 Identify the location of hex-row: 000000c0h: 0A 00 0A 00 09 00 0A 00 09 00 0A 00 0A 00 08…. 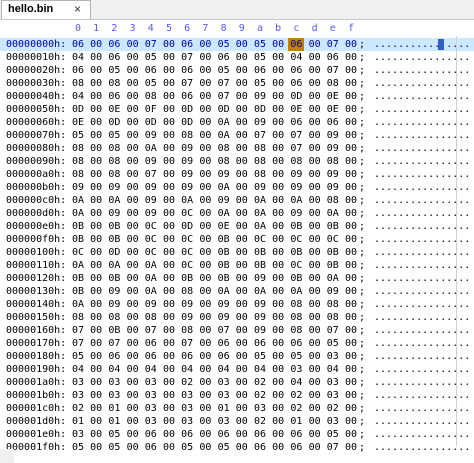
(237, 200).